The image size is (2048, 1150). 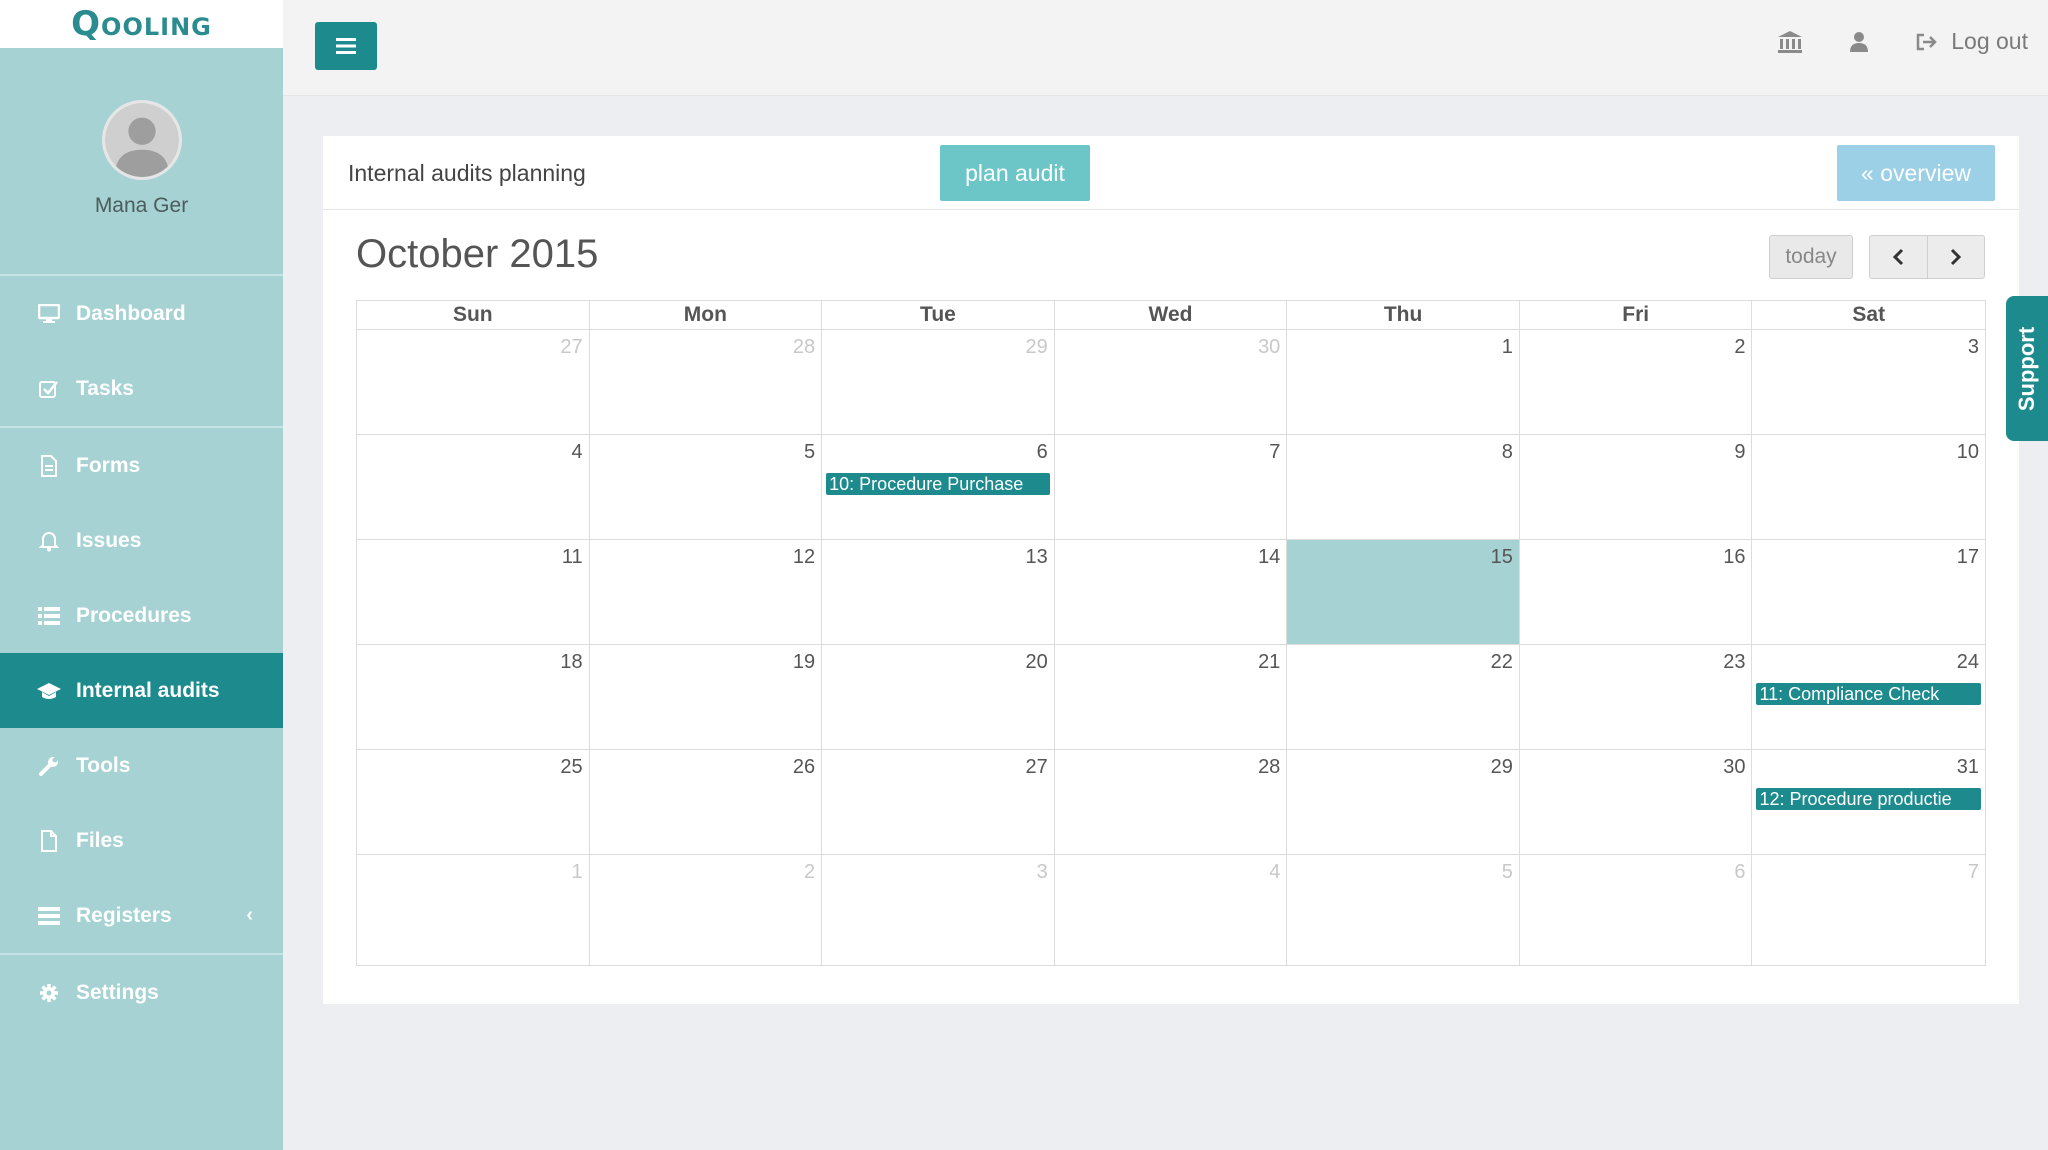 I want to click on calendar-day-cell: 19, so click(x=706, y=697).